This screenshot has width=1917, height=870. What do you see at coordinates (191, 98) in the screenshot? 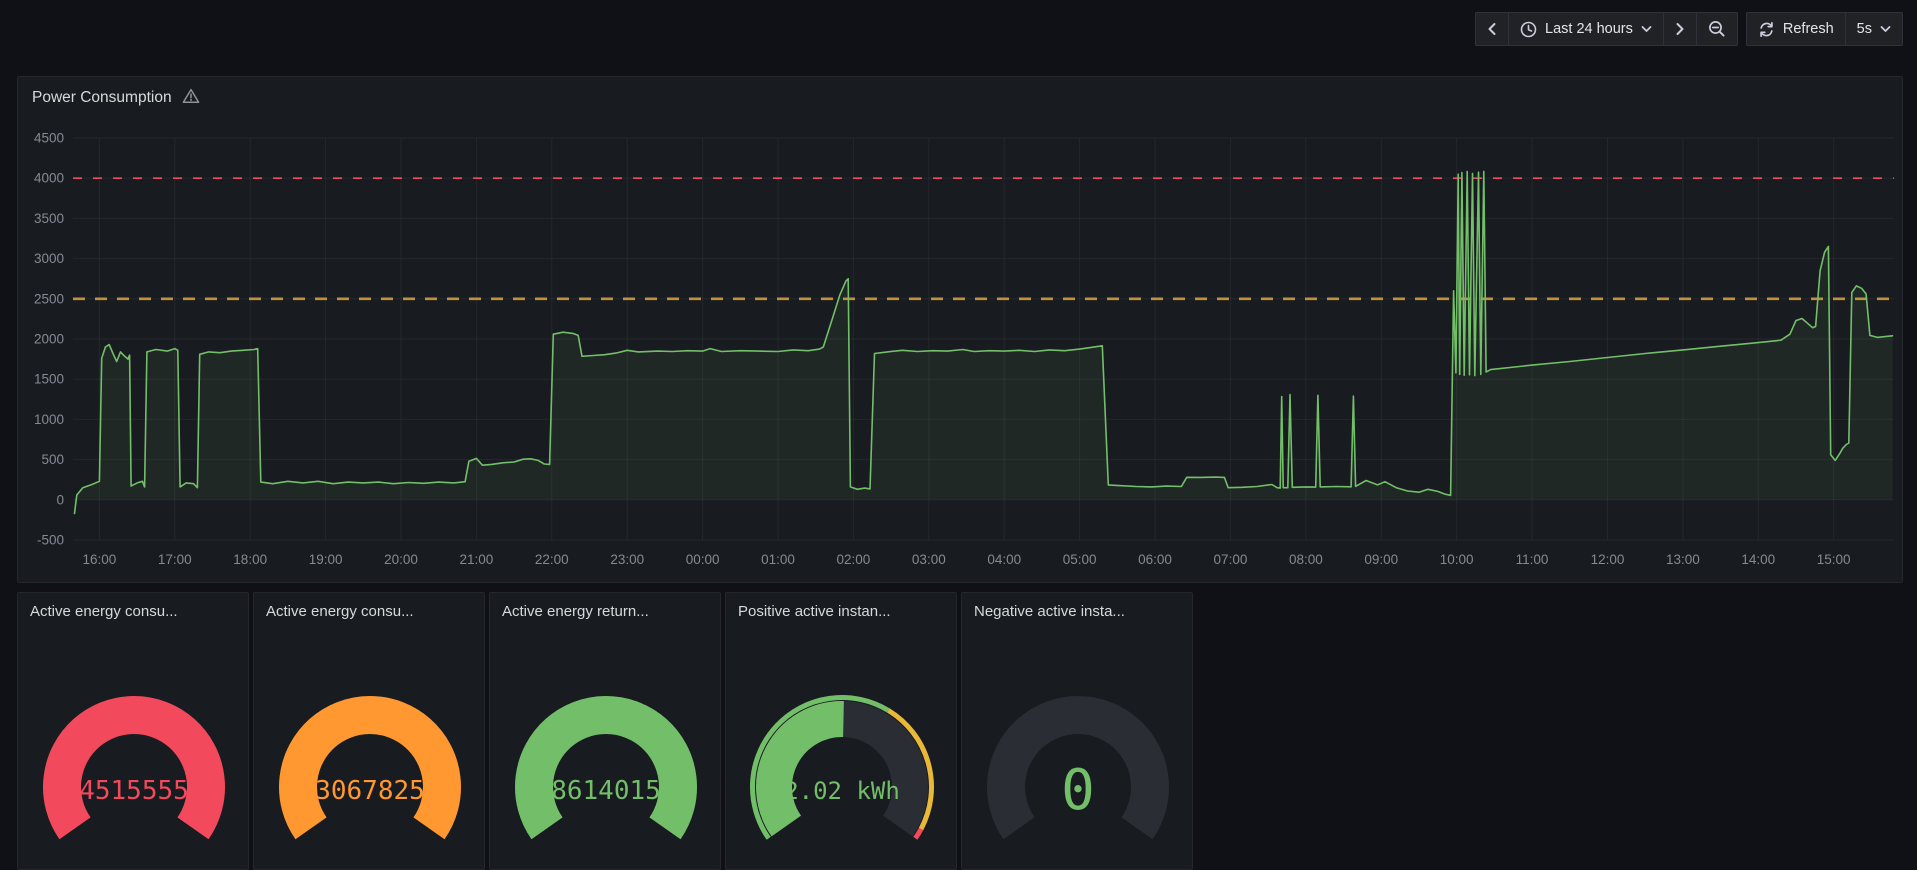
I see `warning-triangle-icon` at bounding box center [191, 98].